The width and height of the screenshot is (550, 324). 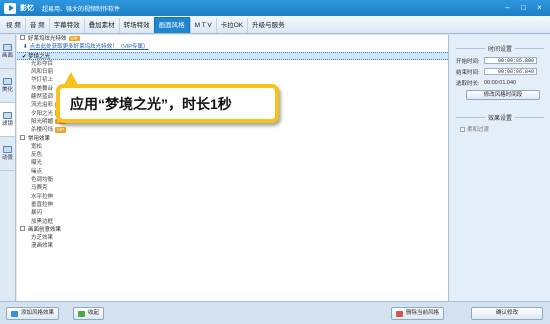 I want to click on filter-icon, so click(x=7, y=115).